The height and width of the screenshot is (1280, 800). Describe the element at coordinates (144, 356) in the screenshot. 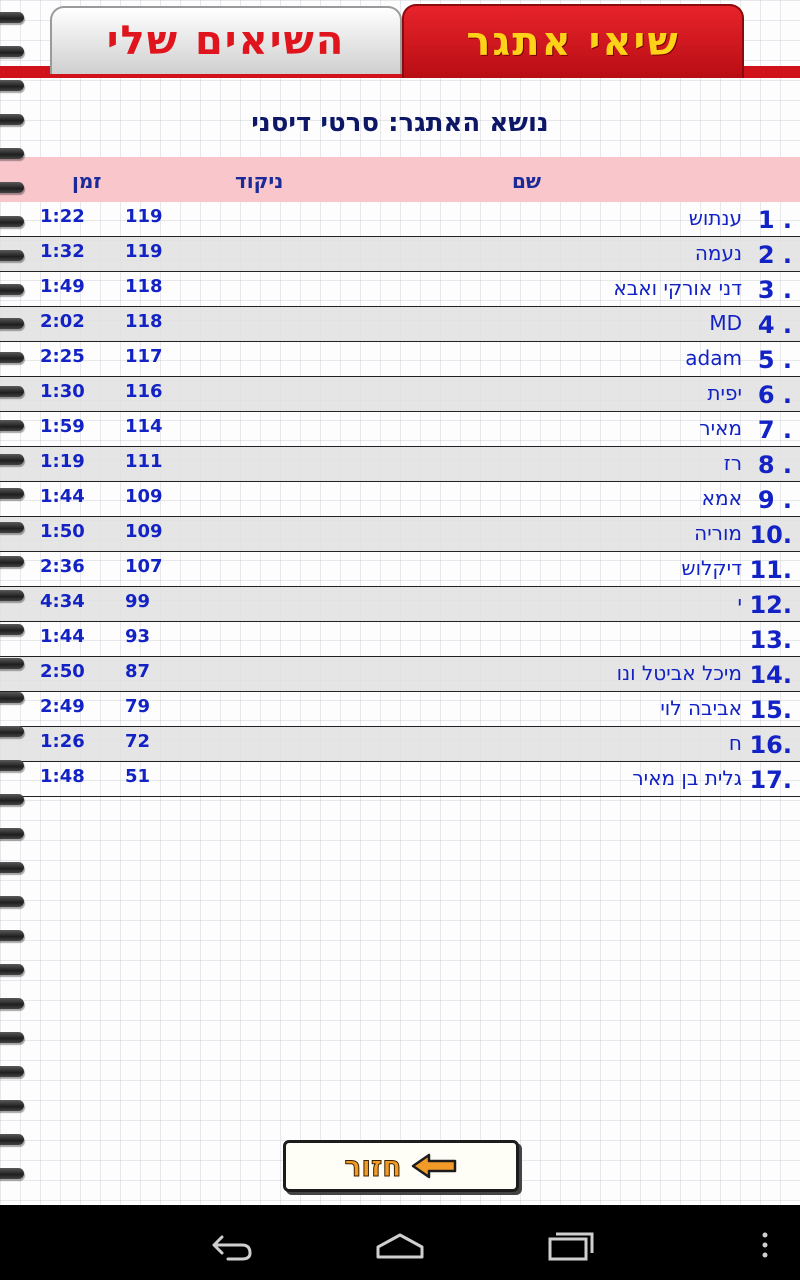

I see `row-score: 117` at that location.